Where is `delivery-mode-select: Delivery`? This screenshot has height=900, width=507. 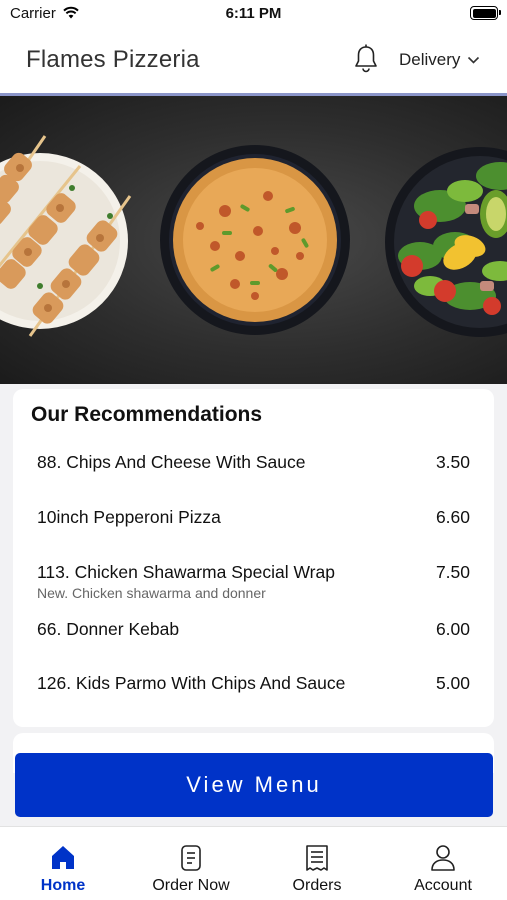
delivery-mode-select: Delivery is located at coordinates (439, 60).